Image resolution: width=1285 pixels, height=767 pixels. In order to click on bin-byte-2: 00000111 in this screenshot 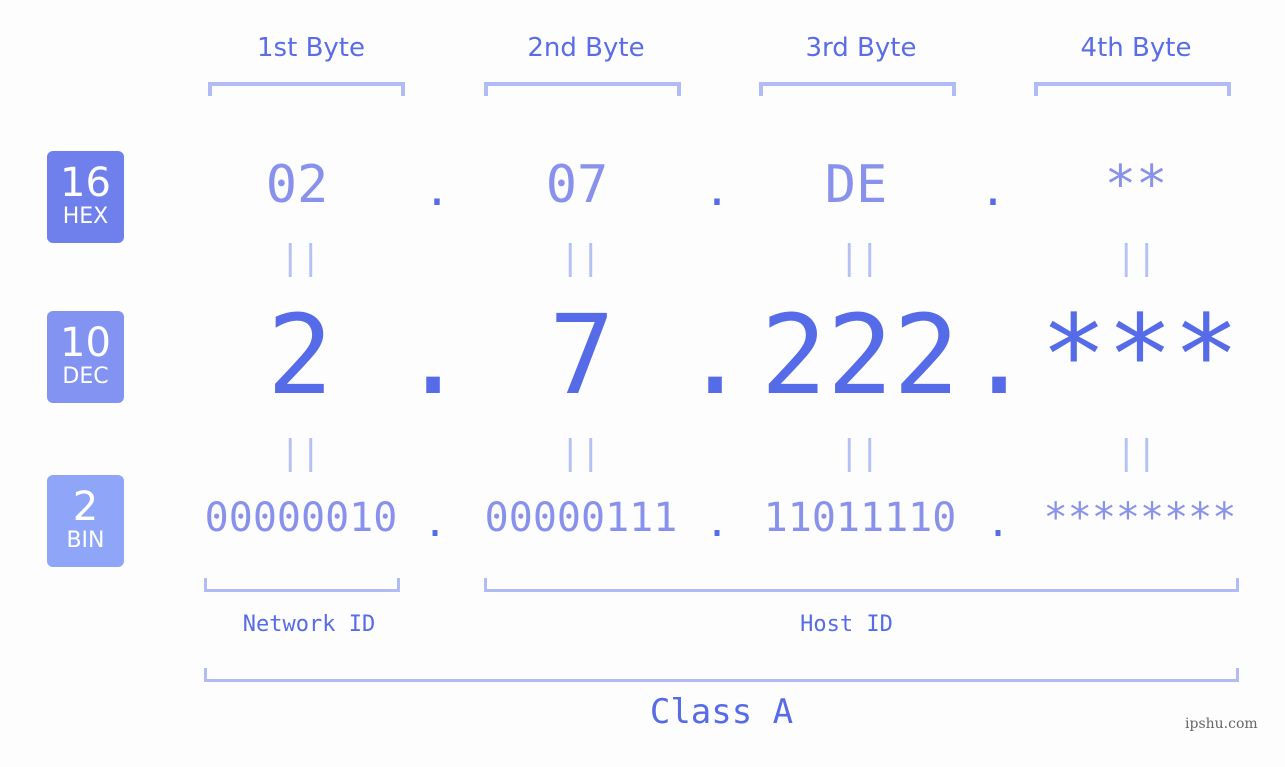, I will do `click(581, 518)`.